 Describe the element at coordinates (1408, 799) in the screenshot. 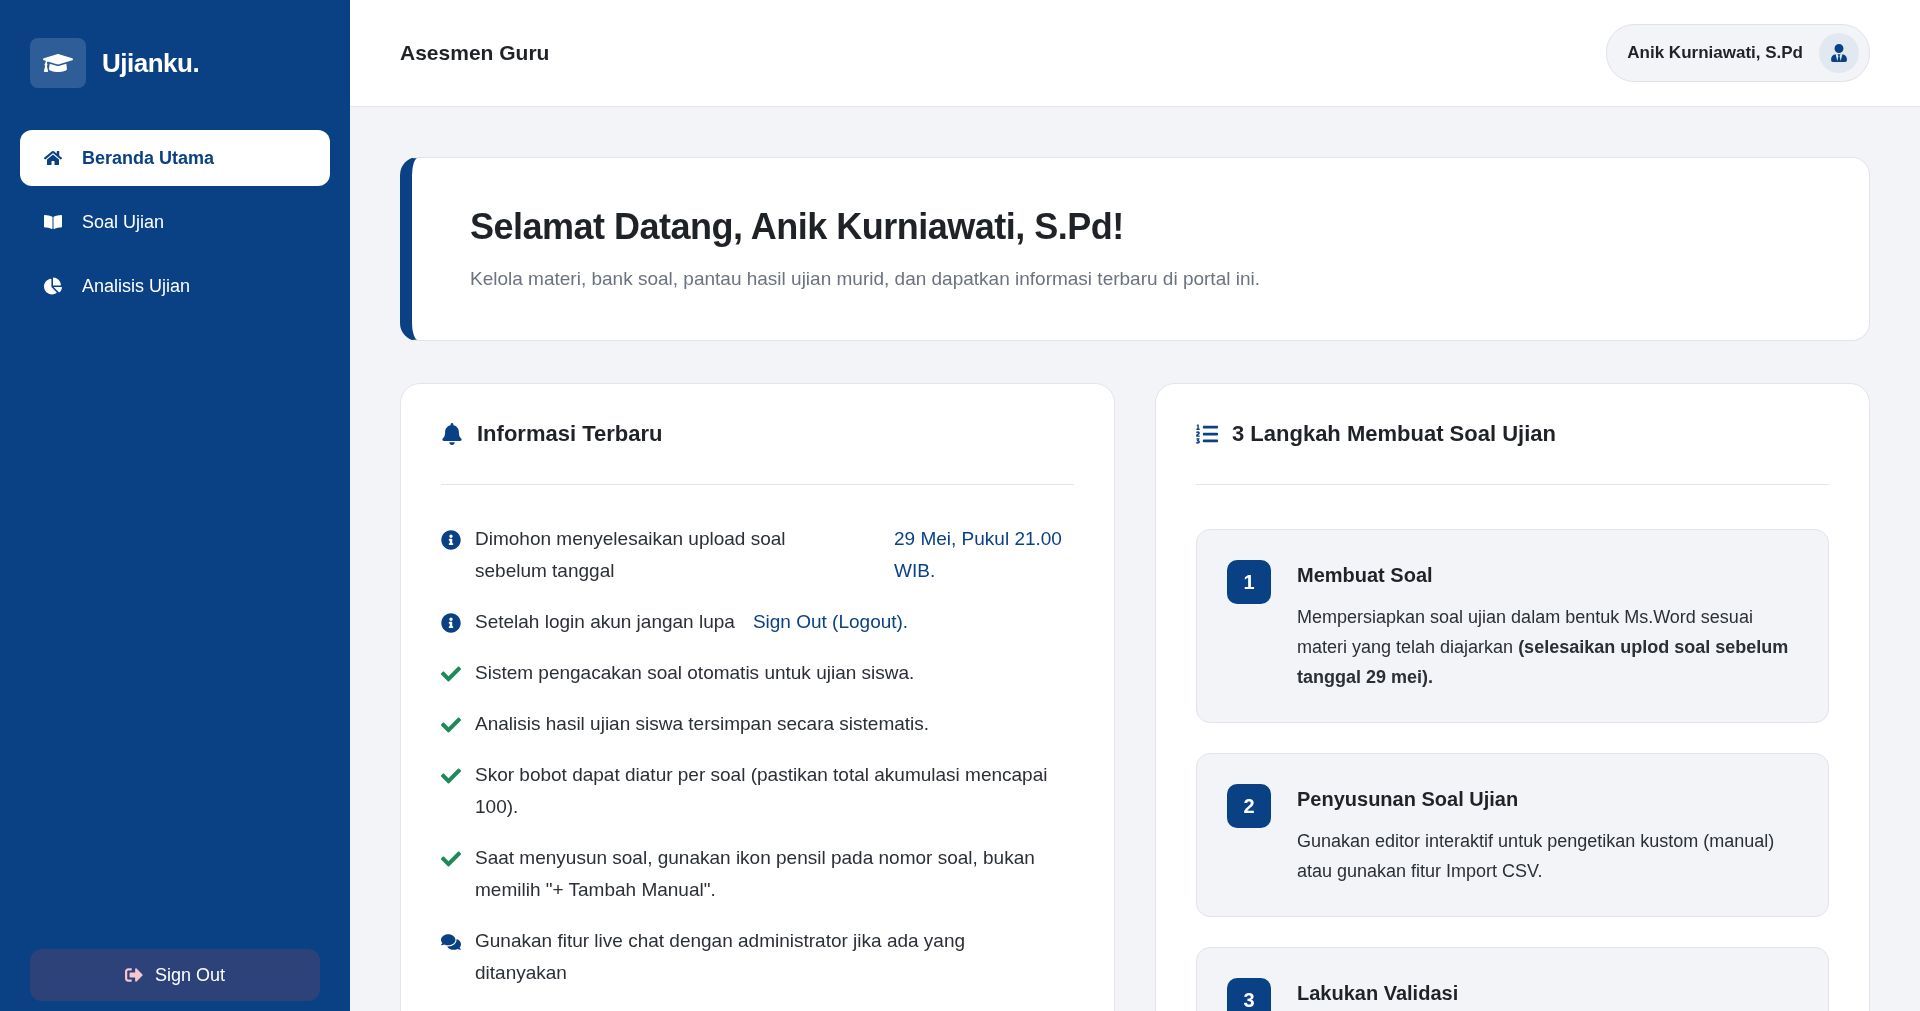

I see `step-title: Penyusunan Soal Ujian` at that location.